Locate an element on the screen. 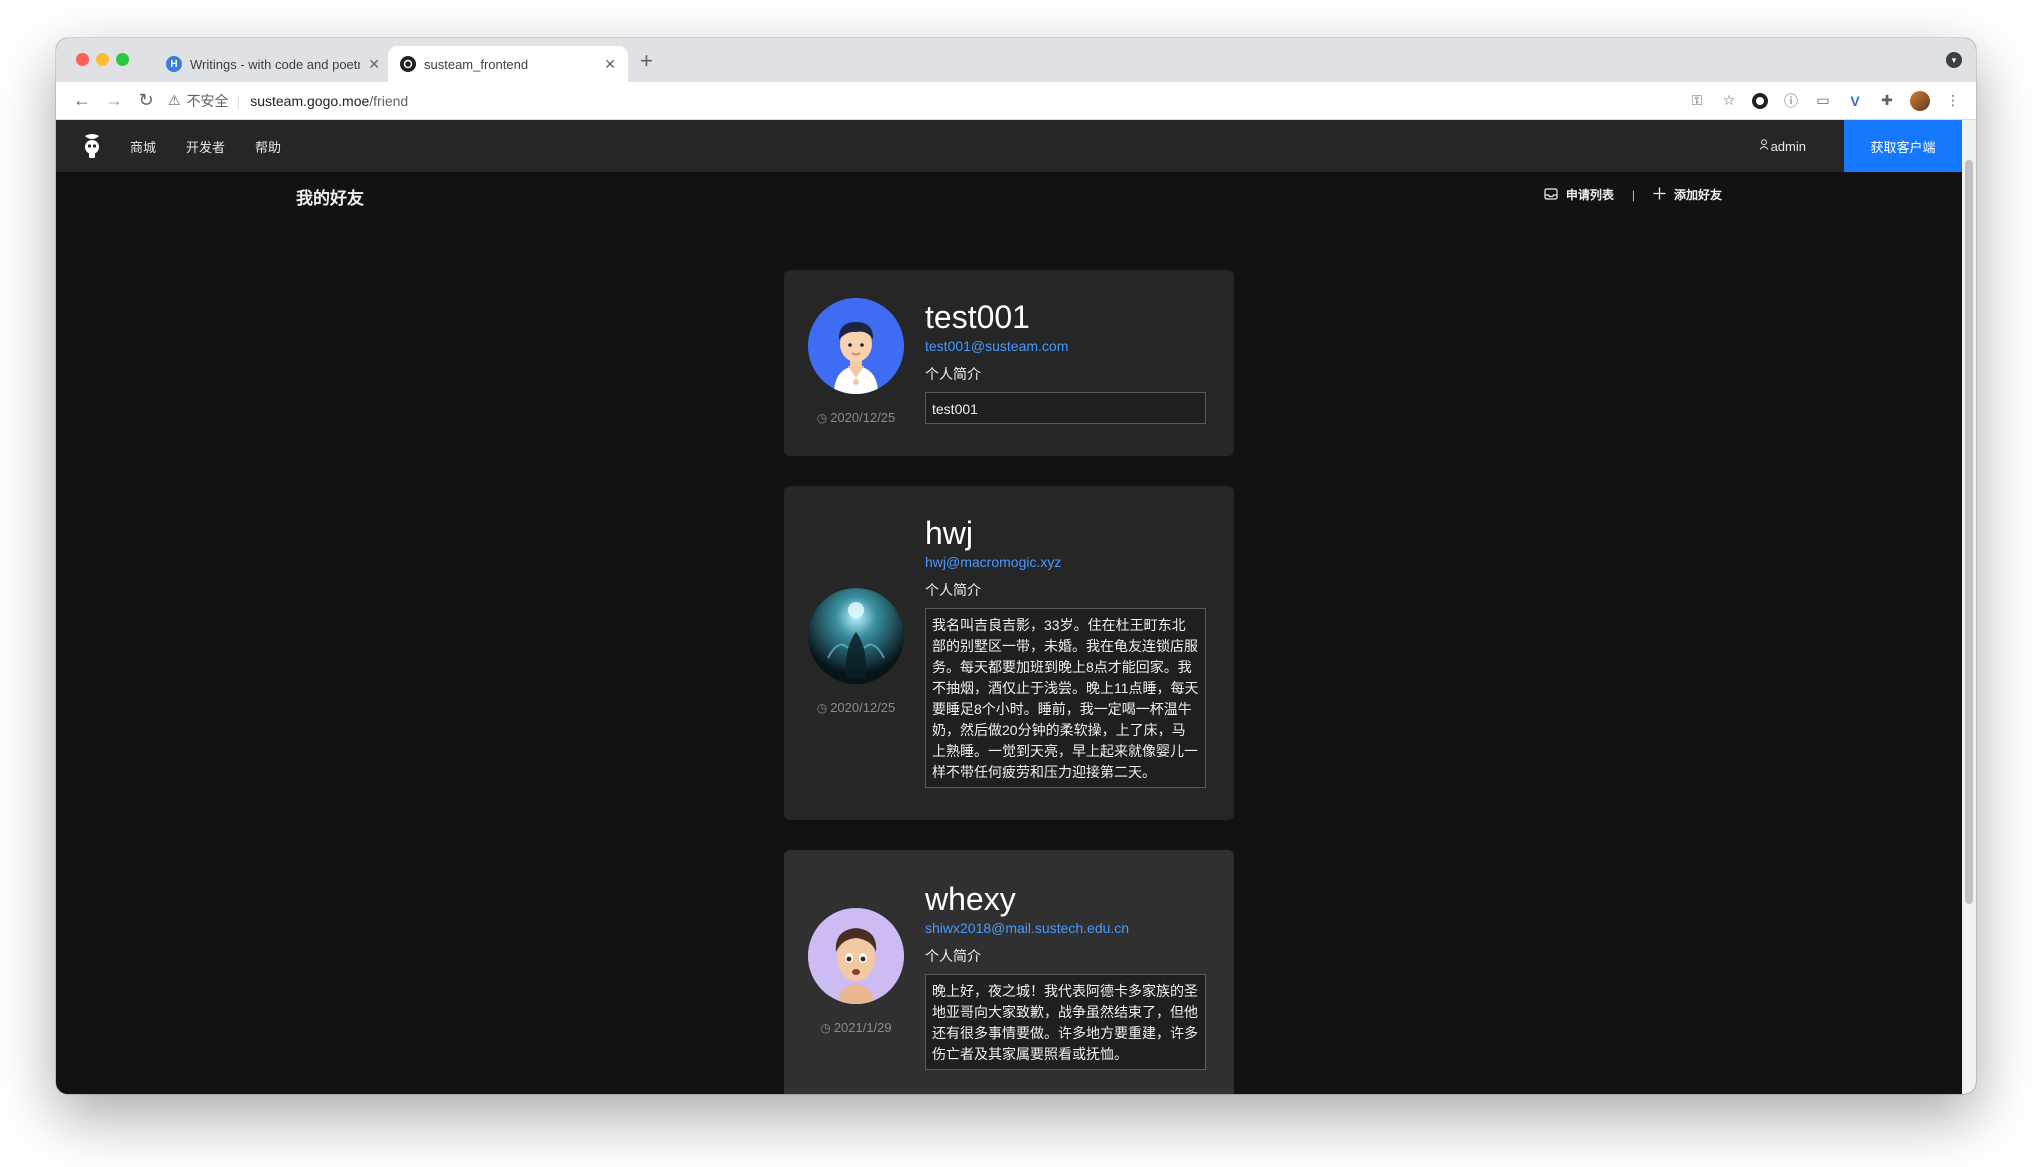 Image resolution: width=2032 pixels, height=1167 pixels. browser-tab-susteam: susteam_frontend ✕ is located at coordinates (508, 64).